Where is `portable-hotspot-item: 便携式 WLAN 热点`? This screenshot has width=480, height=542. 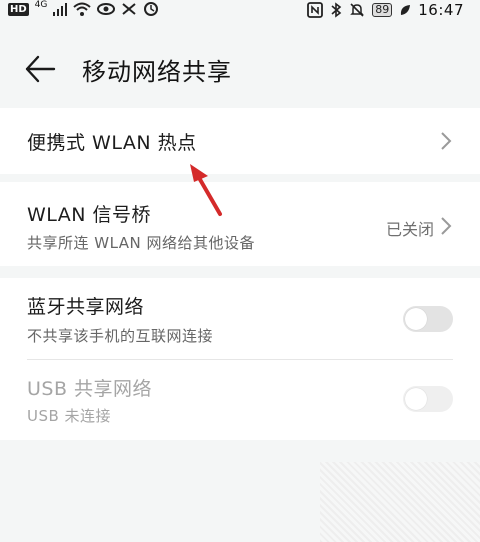 portable-hotspot-item: 便携式 WLAN 热点 is located at coordinates (240, 141).